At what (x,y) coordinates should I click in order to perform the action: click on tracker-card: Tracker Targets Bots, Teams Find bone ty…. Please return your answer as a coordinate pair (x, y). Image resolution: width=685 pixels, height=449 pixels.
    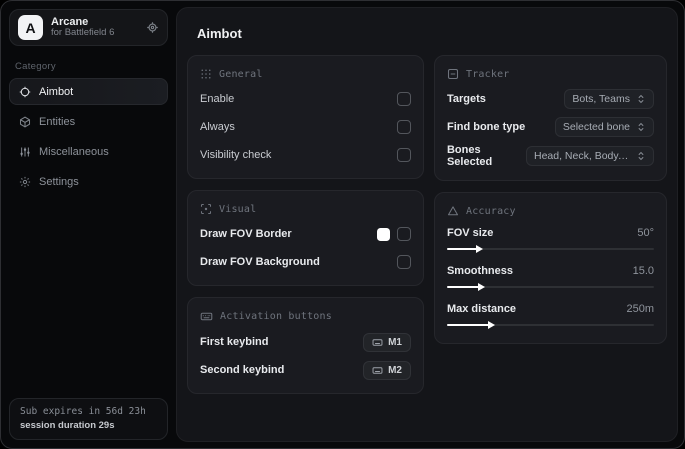
    Looking at the image, I should click on (550, 118).